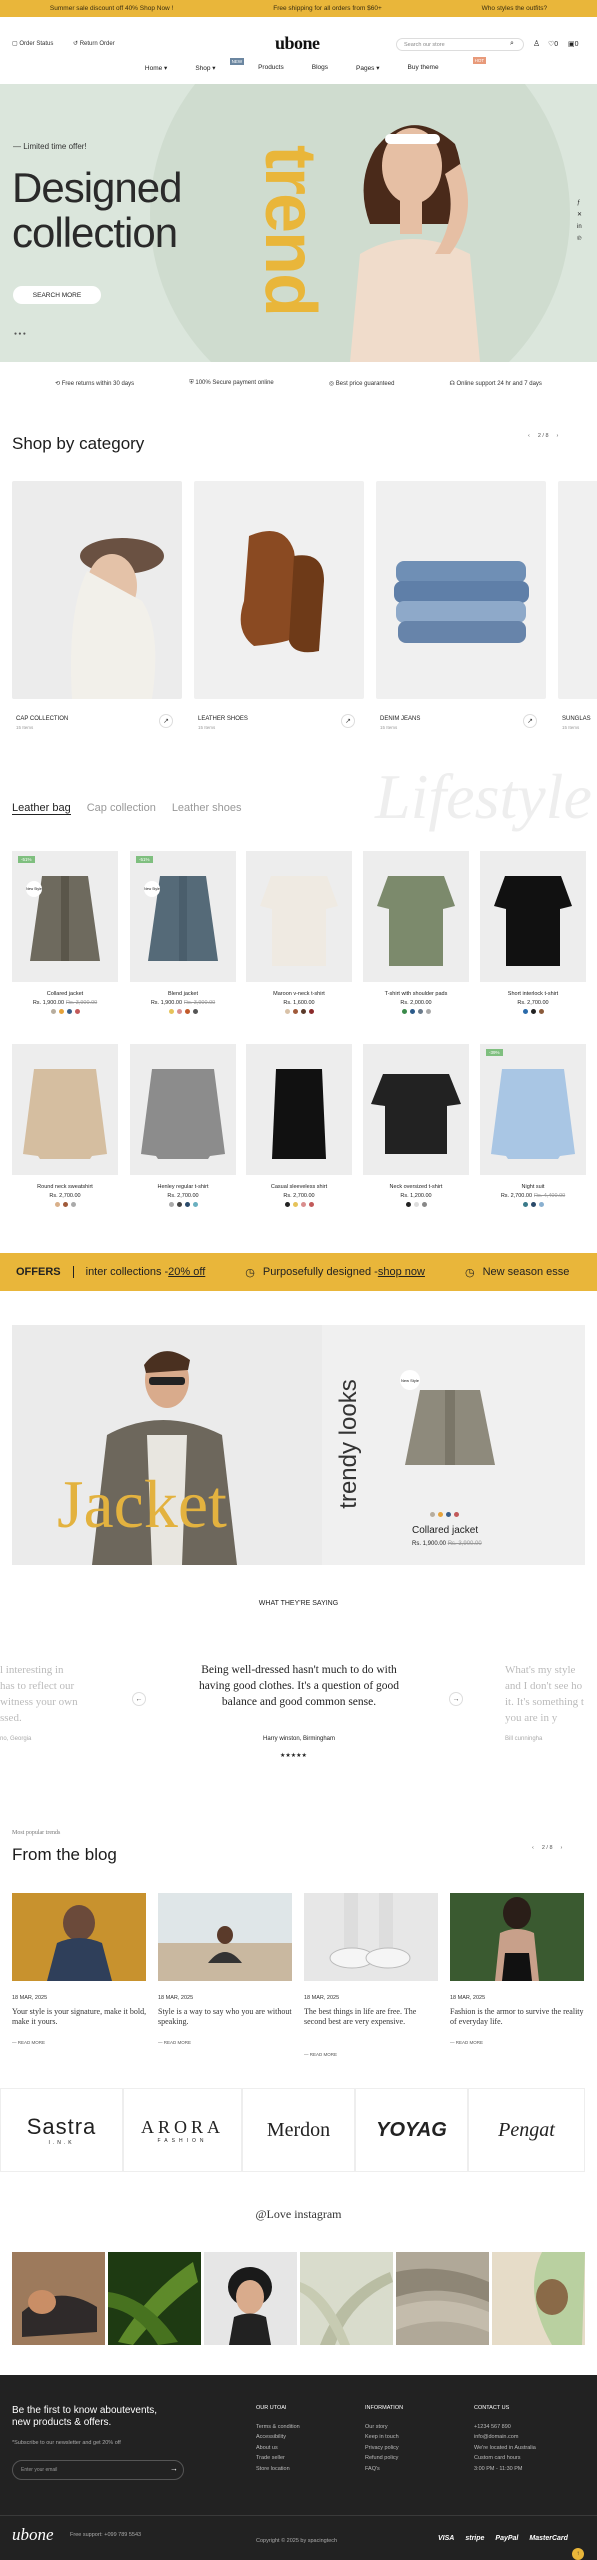 The width and height of the screenshot is (597, 2560). I want to click on logo: ubone, so click(297, 43).